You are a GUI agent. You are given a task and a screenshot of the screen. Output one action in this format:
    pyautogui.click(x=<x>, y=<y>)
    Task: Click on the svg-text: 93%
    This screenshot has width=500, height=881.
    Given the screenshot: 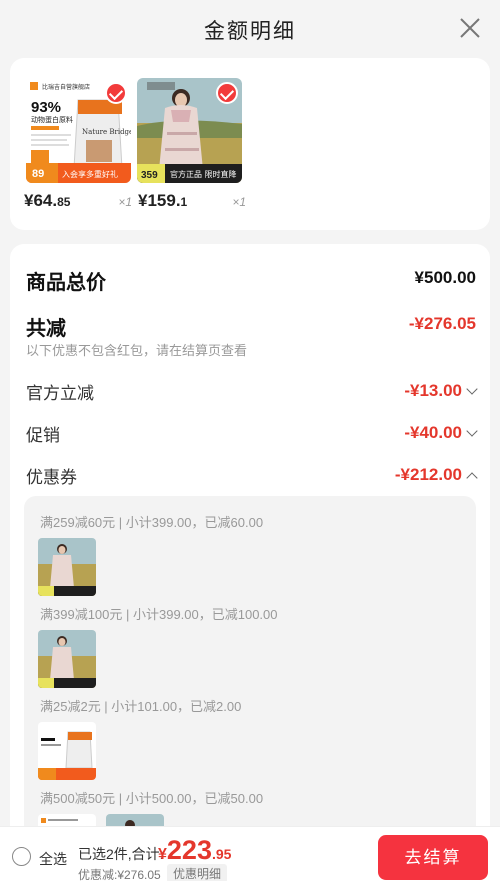 What is the action you would take?
    pyautogui.click(x=46, y=107)
    